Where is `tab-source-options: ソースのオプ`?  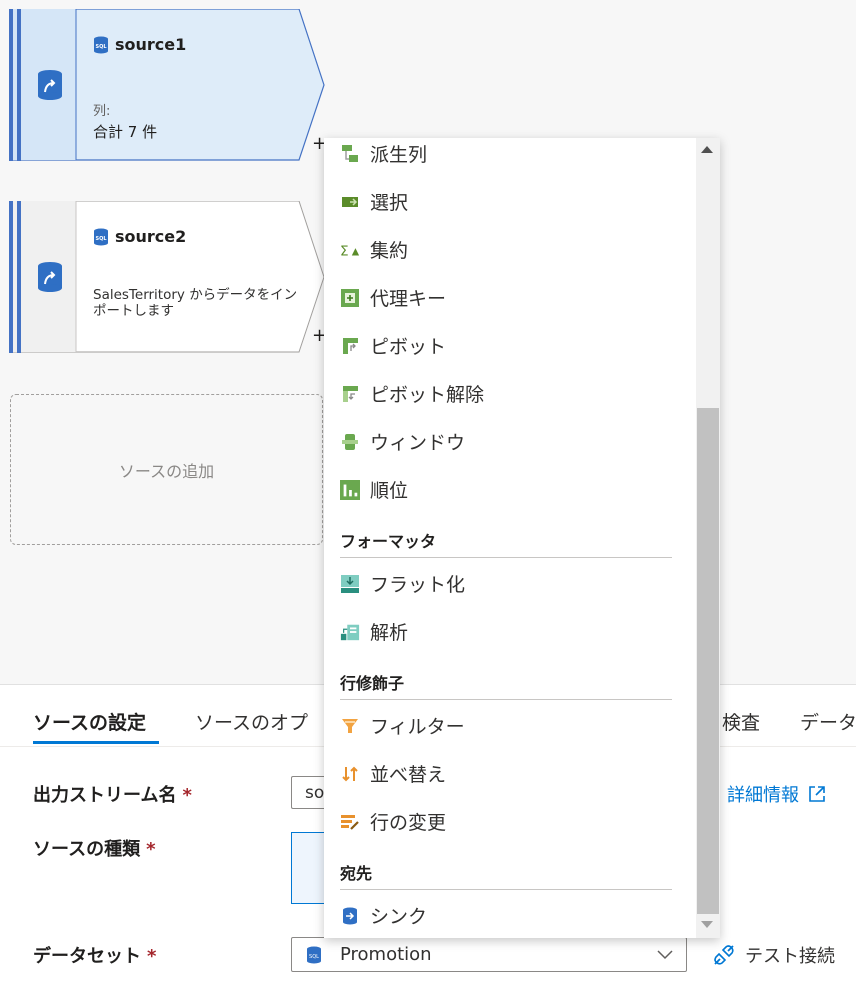
tab-source-options: ソースのオプ is located at coordinates (251, 721).